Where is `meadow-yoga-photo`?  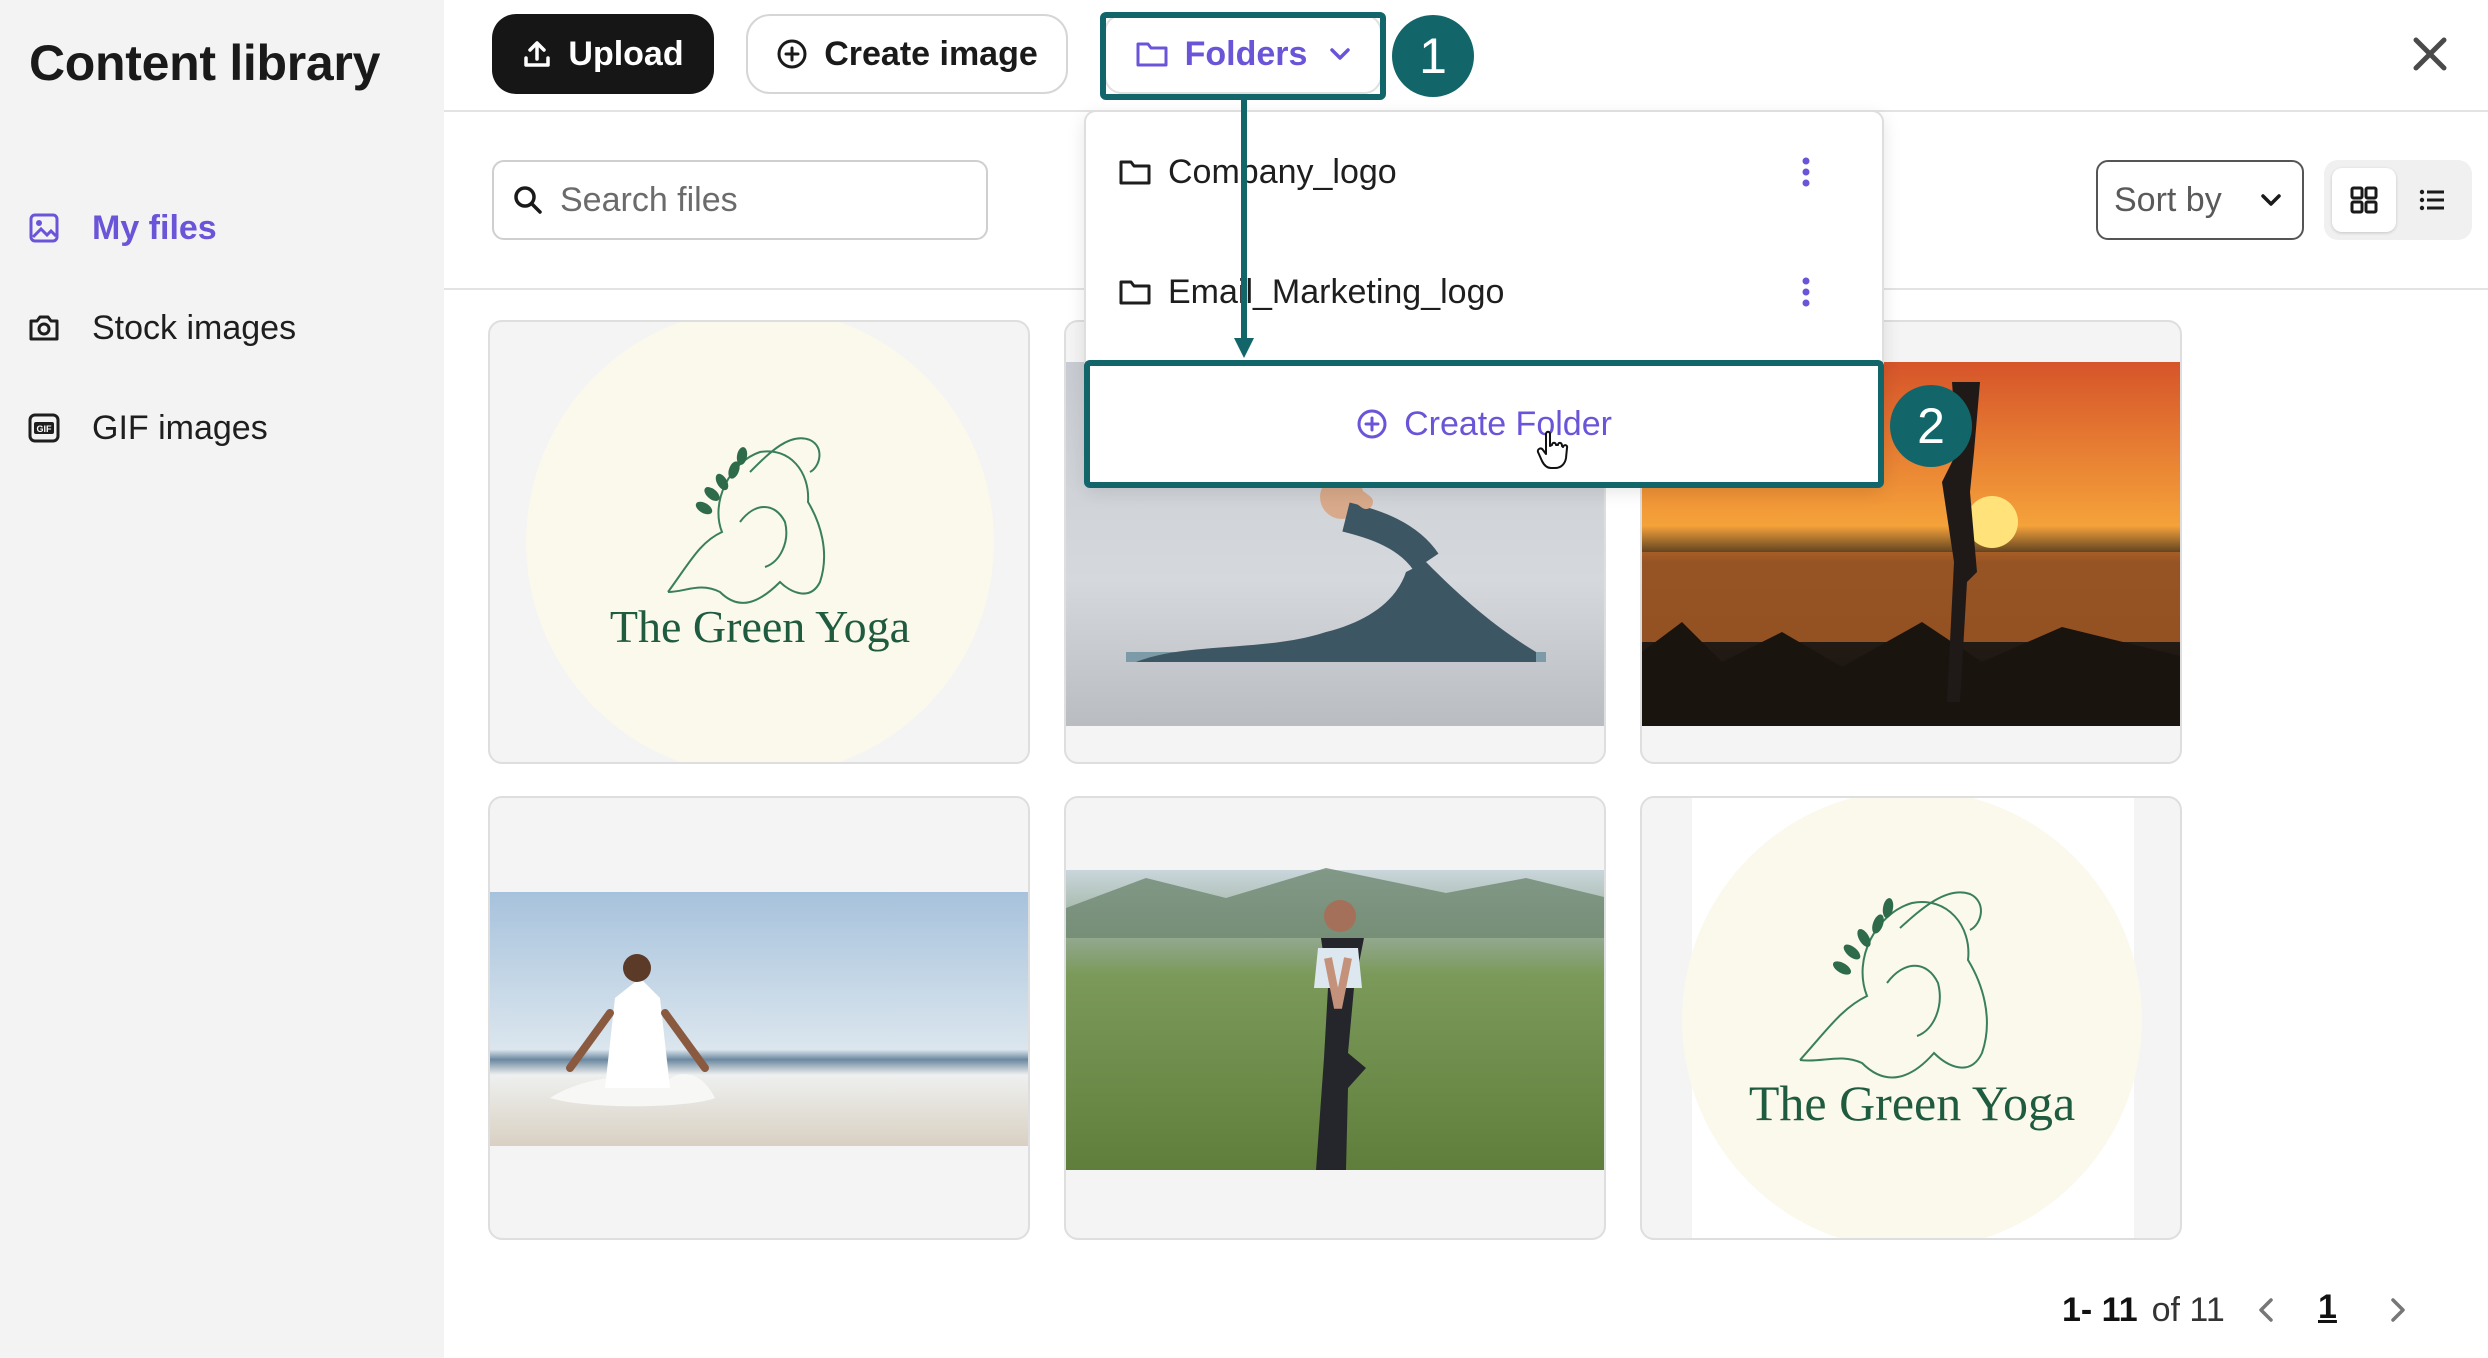
meadow-yoga-photo is located at coordinates (1335, 1019).